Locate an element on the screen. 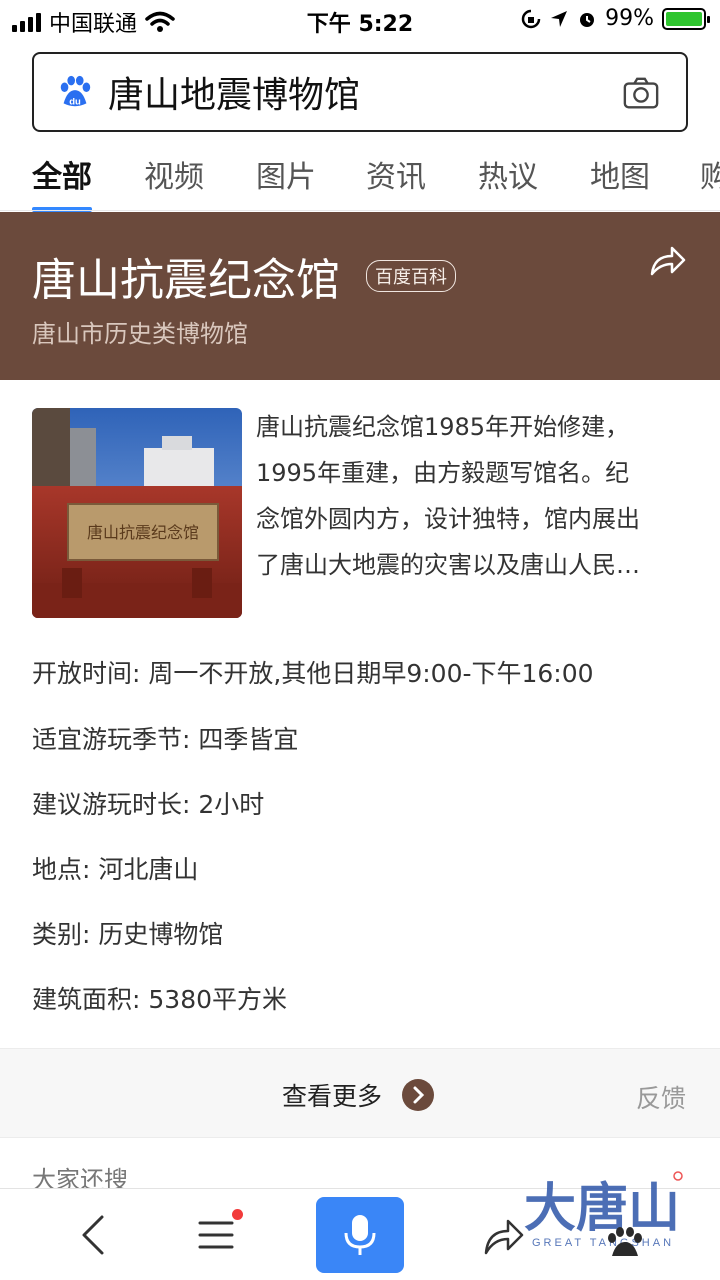 Image resolution: width=720 pixels, height=1280 pixels. info-row-opening-hours: 开放时间: 周一不开放,其他日期早9:00-下午16:00 is located at coordinates (313, 672).